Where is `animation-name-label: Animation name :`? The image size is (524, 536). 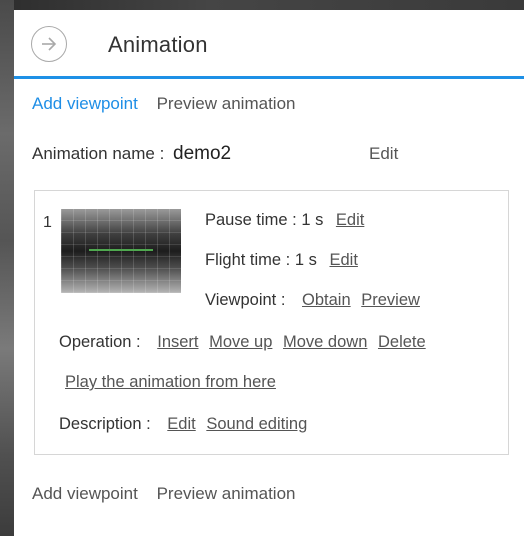
animation-name-label: Animation name : is located at coordinates (98, 153).